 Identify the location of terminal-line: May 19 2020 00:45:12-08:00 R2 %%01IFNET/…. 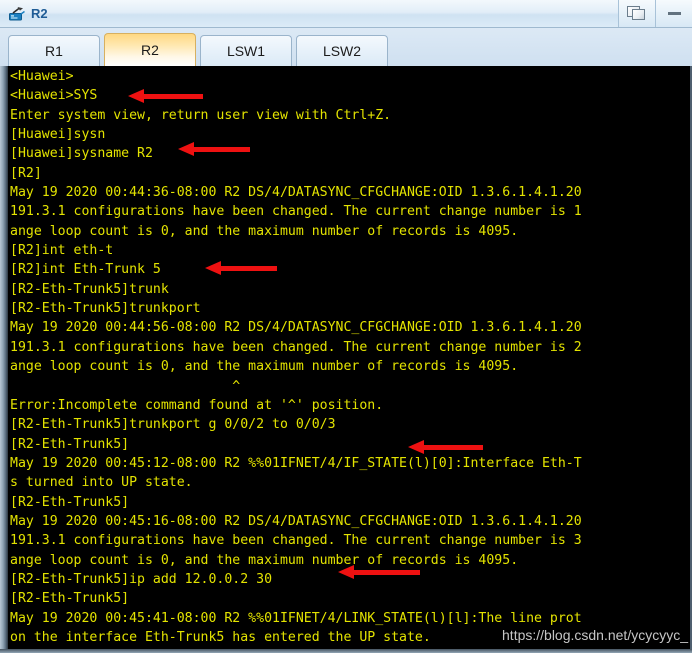
(296, 463).